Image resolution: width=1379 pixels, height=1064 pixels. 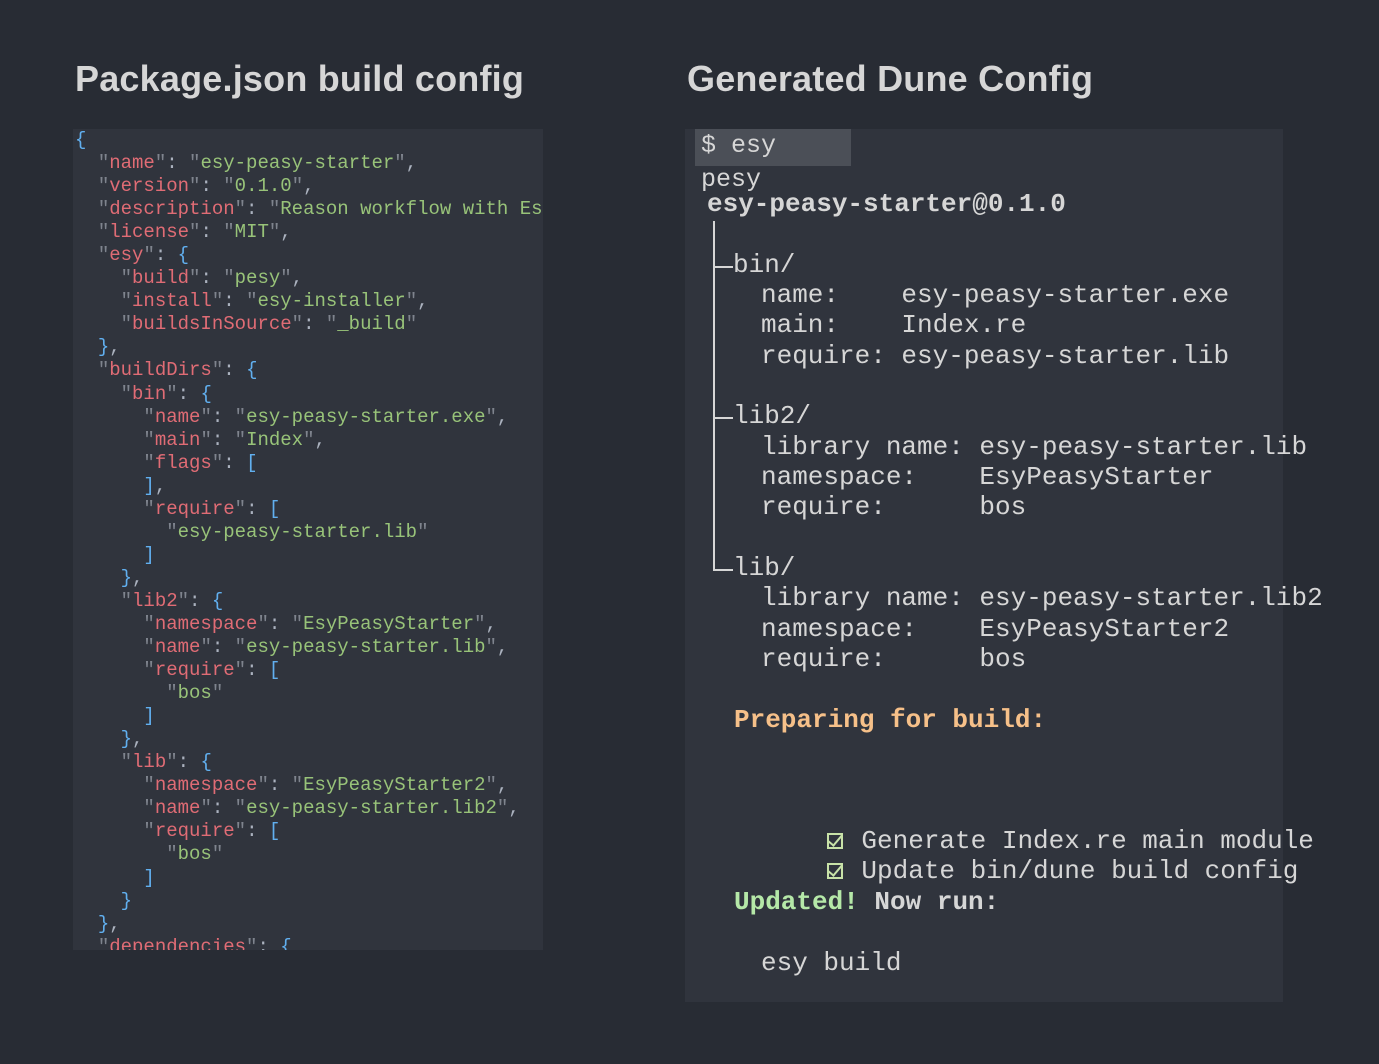 What do you see at coordinates (995, 295) in the screenshot?
I see `bin-name: name: esy-peasy-starter.exe` at bounding box center [995, 295].